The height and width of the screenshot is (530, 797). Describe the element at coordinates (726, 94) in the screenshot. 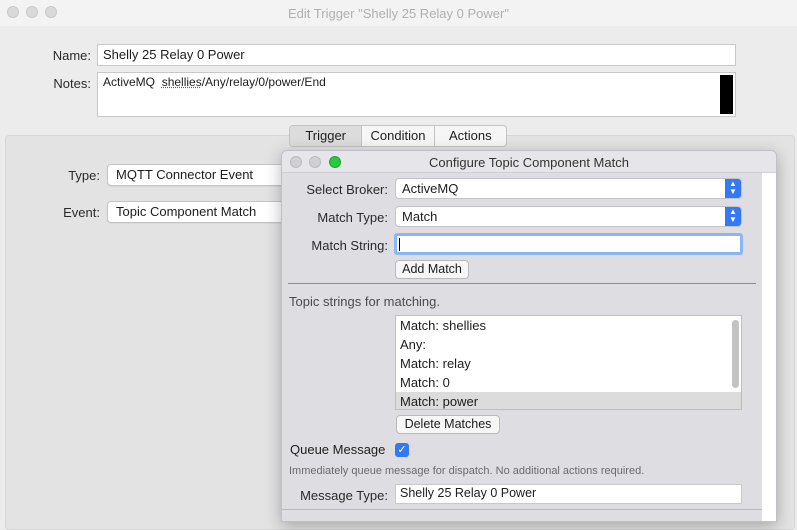

I see `notes-scrollbar` at that location.